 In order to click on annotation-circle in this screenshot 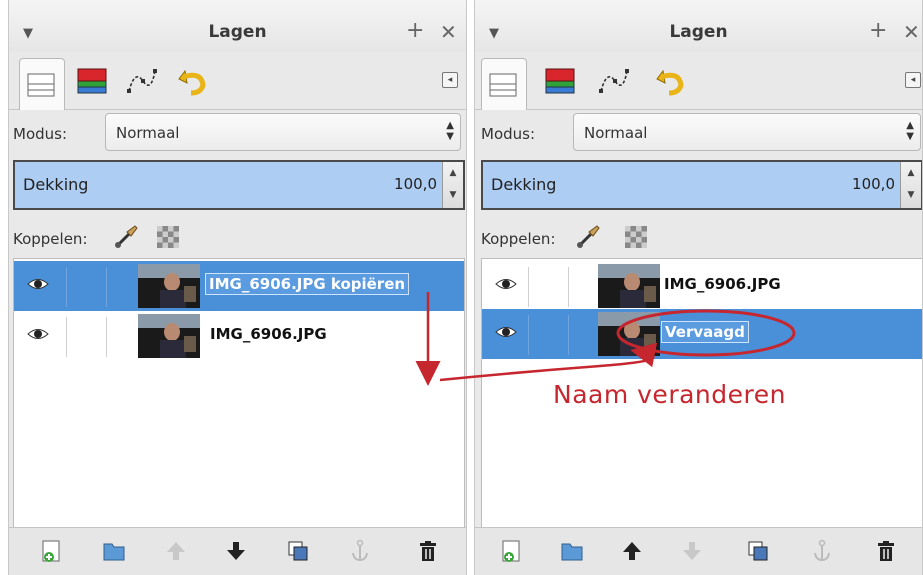, I will do `click(706, 333)`.